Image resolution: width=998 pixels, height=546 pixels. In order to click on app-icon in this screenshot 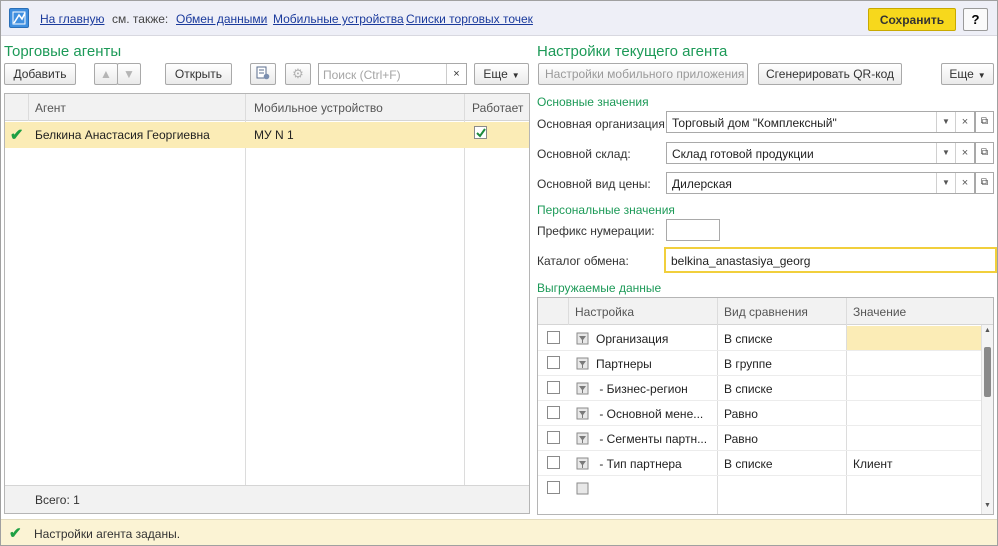, I will do `click(19, 18)`.